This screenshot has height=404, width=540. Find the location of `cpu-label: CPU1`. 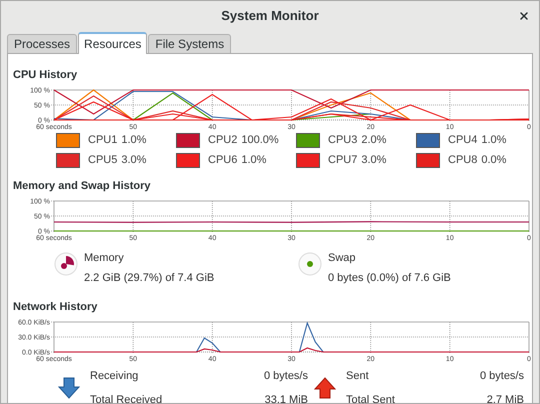

cpu-label: CPU1 is located at coordinates (103, 140).